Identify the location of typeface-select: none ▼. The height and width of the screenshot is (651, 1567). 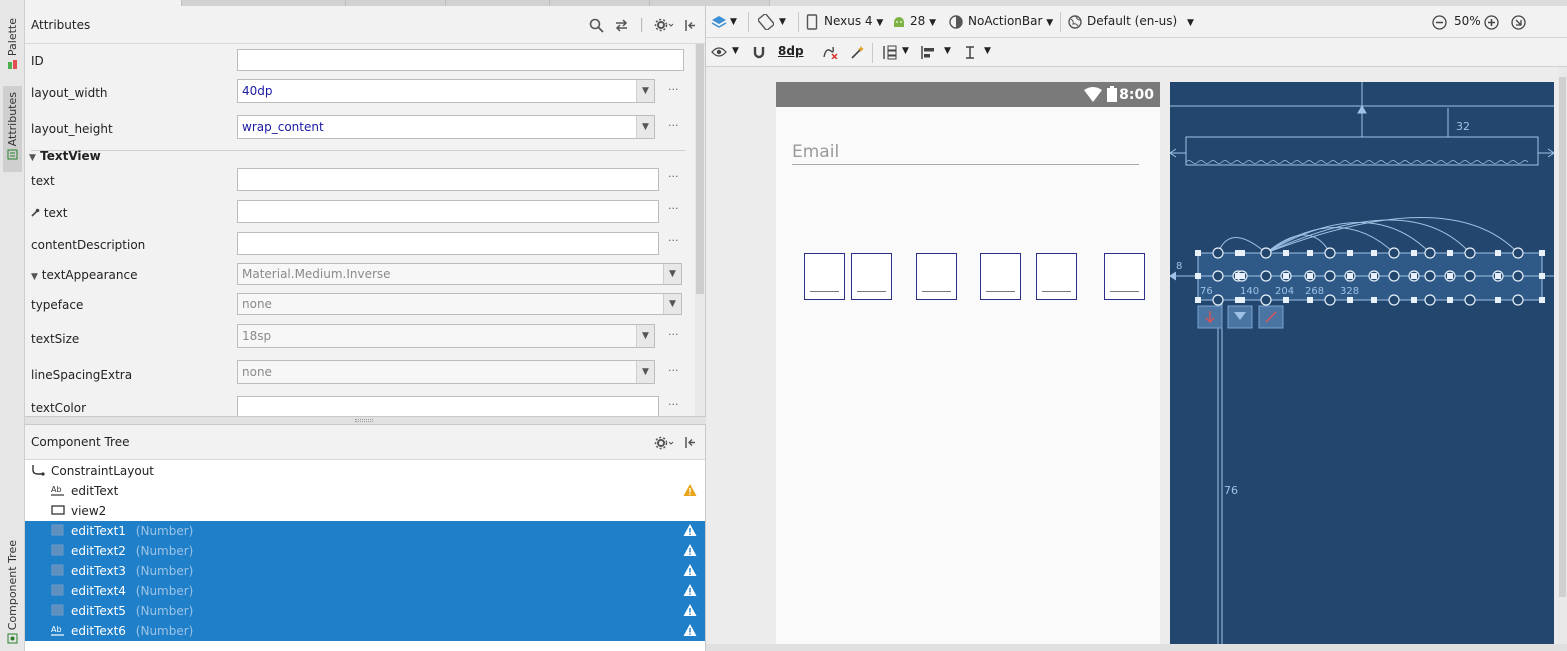
(459, 304).